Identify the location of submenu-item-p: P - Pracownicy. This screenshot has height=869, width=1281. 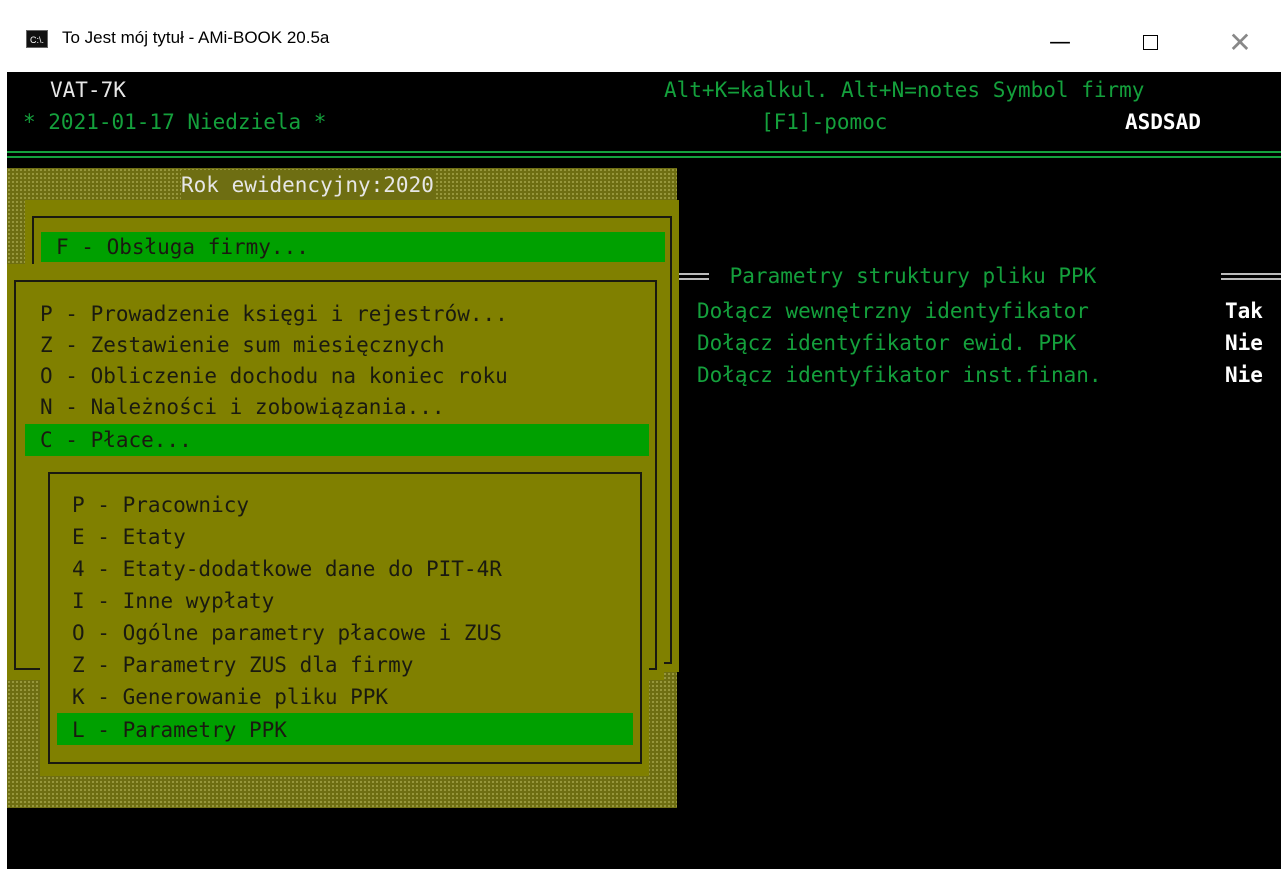
(160, 505).